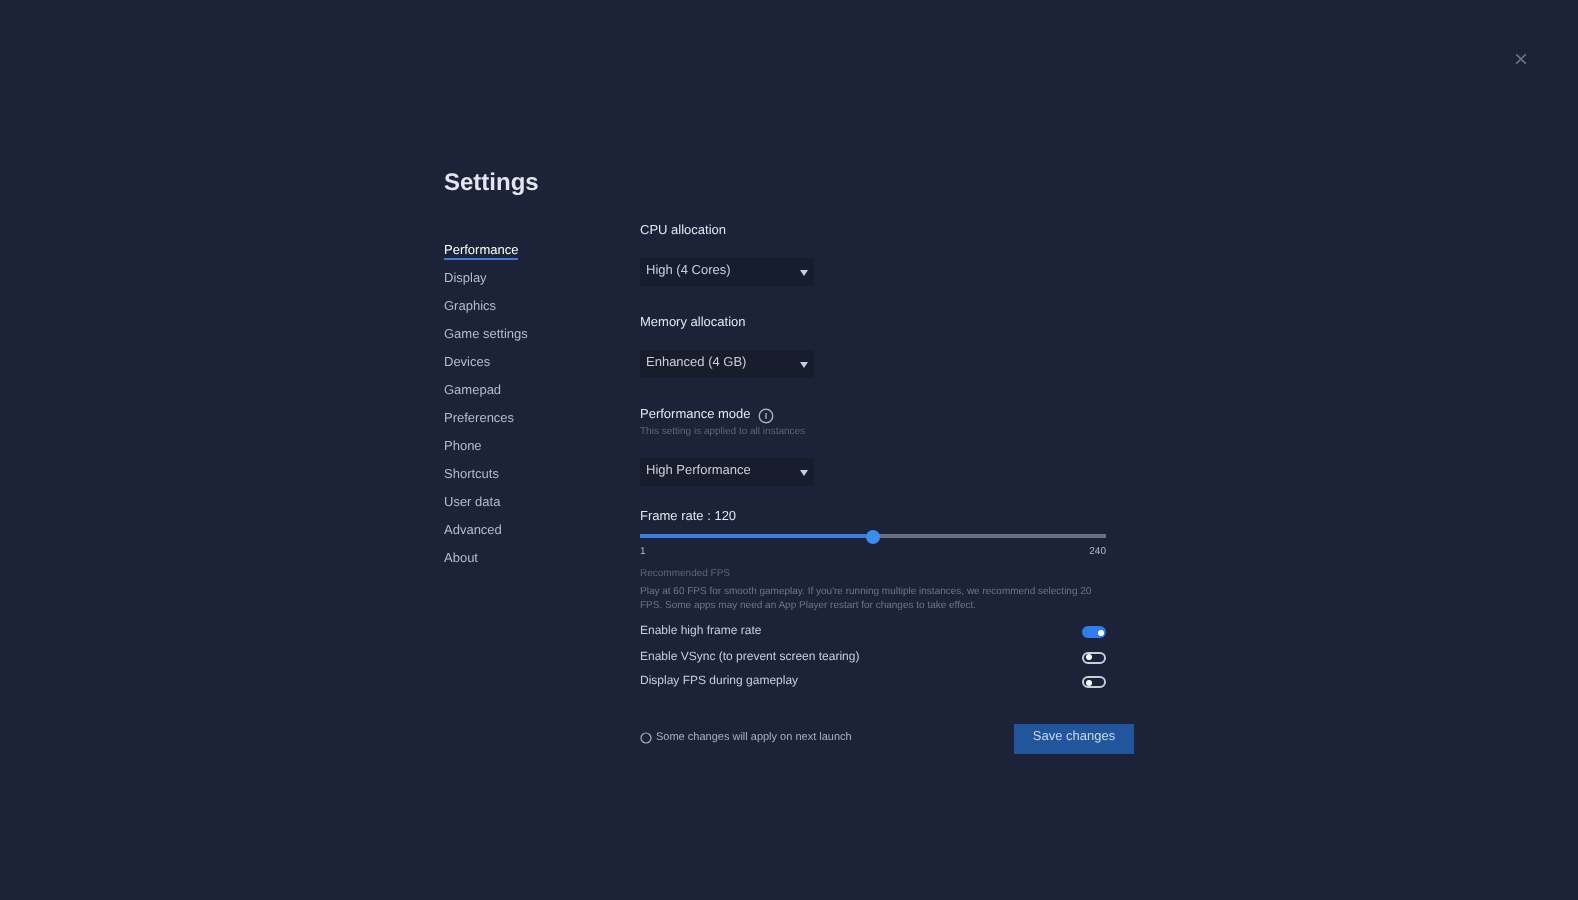  What do you see at coordinates (492, 183) in the screenshot?
I see `settings-title: Settings` at bounding box center [492, 183].